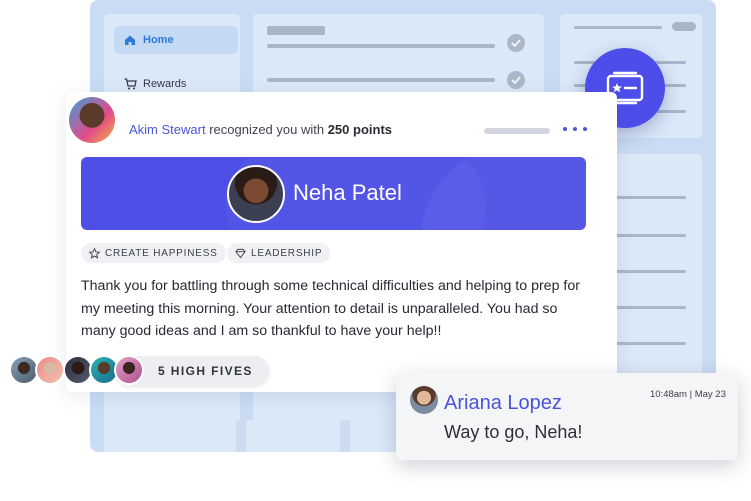  What do you see at coordinates (161, 253) in the screenshot?
I see `tag-label: CREATE HAPPINESS` at bounding box center [161, 253].